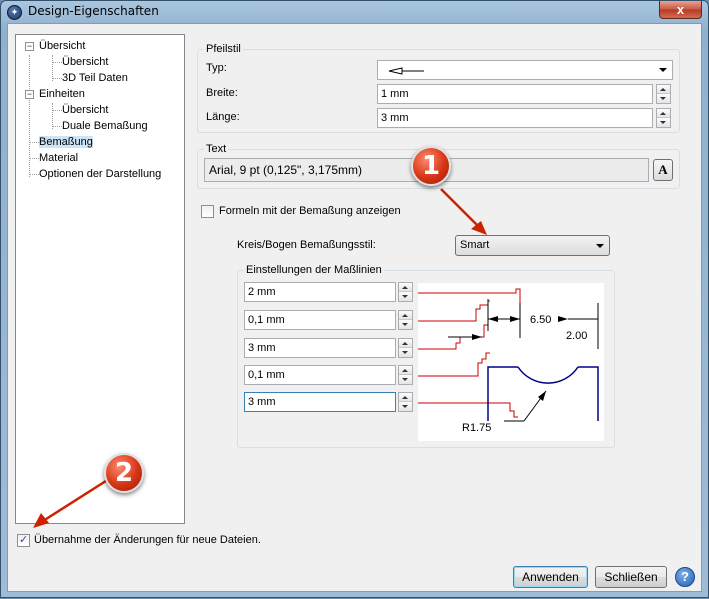 The width and height of the screenshot is (709, 599). I want to click on laenge-spinner, so click(663, 118).